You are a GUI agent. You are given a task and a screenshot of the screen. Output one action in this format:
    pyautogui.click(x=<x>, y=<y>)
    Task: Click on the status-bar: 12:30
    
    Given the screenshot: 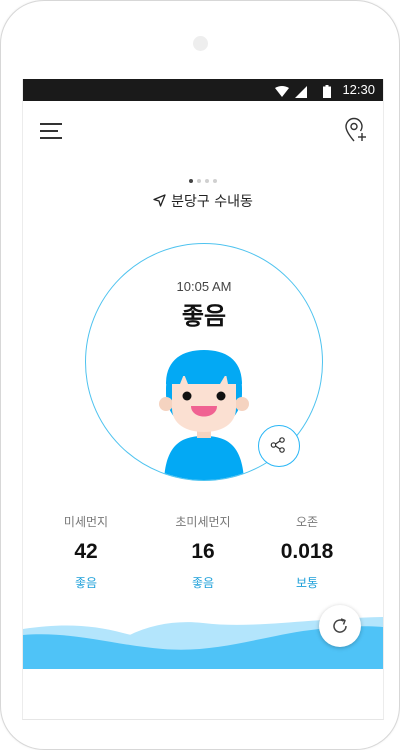 What is the action you would take?
    pyautogui.click(x=203, y=90)
    